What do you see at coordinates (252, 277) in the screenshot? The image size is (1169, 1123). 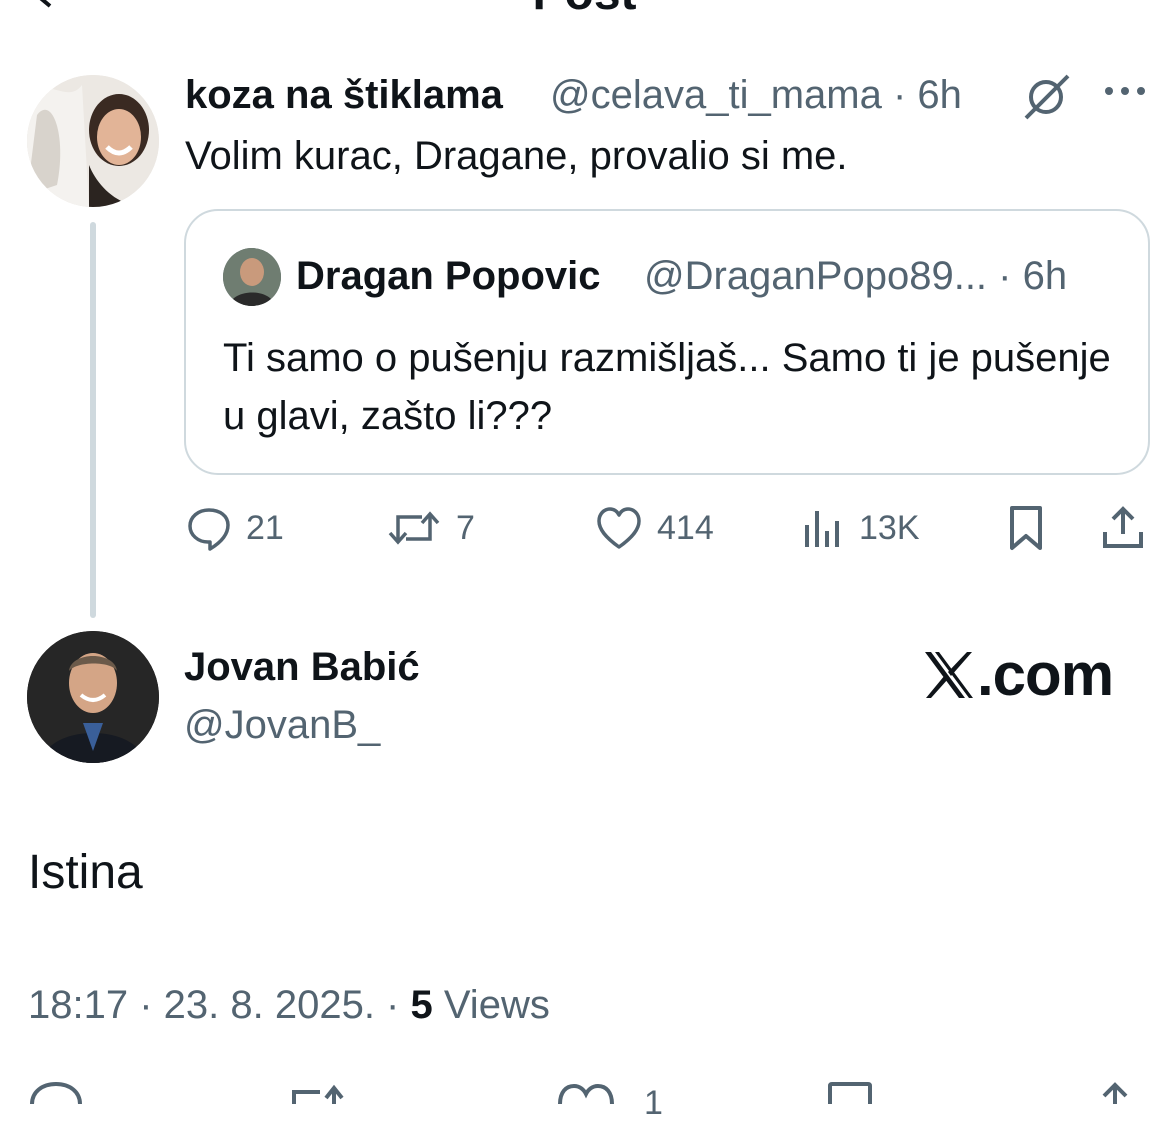 I see `quoted-avatar` at bounding box center [252, 277].